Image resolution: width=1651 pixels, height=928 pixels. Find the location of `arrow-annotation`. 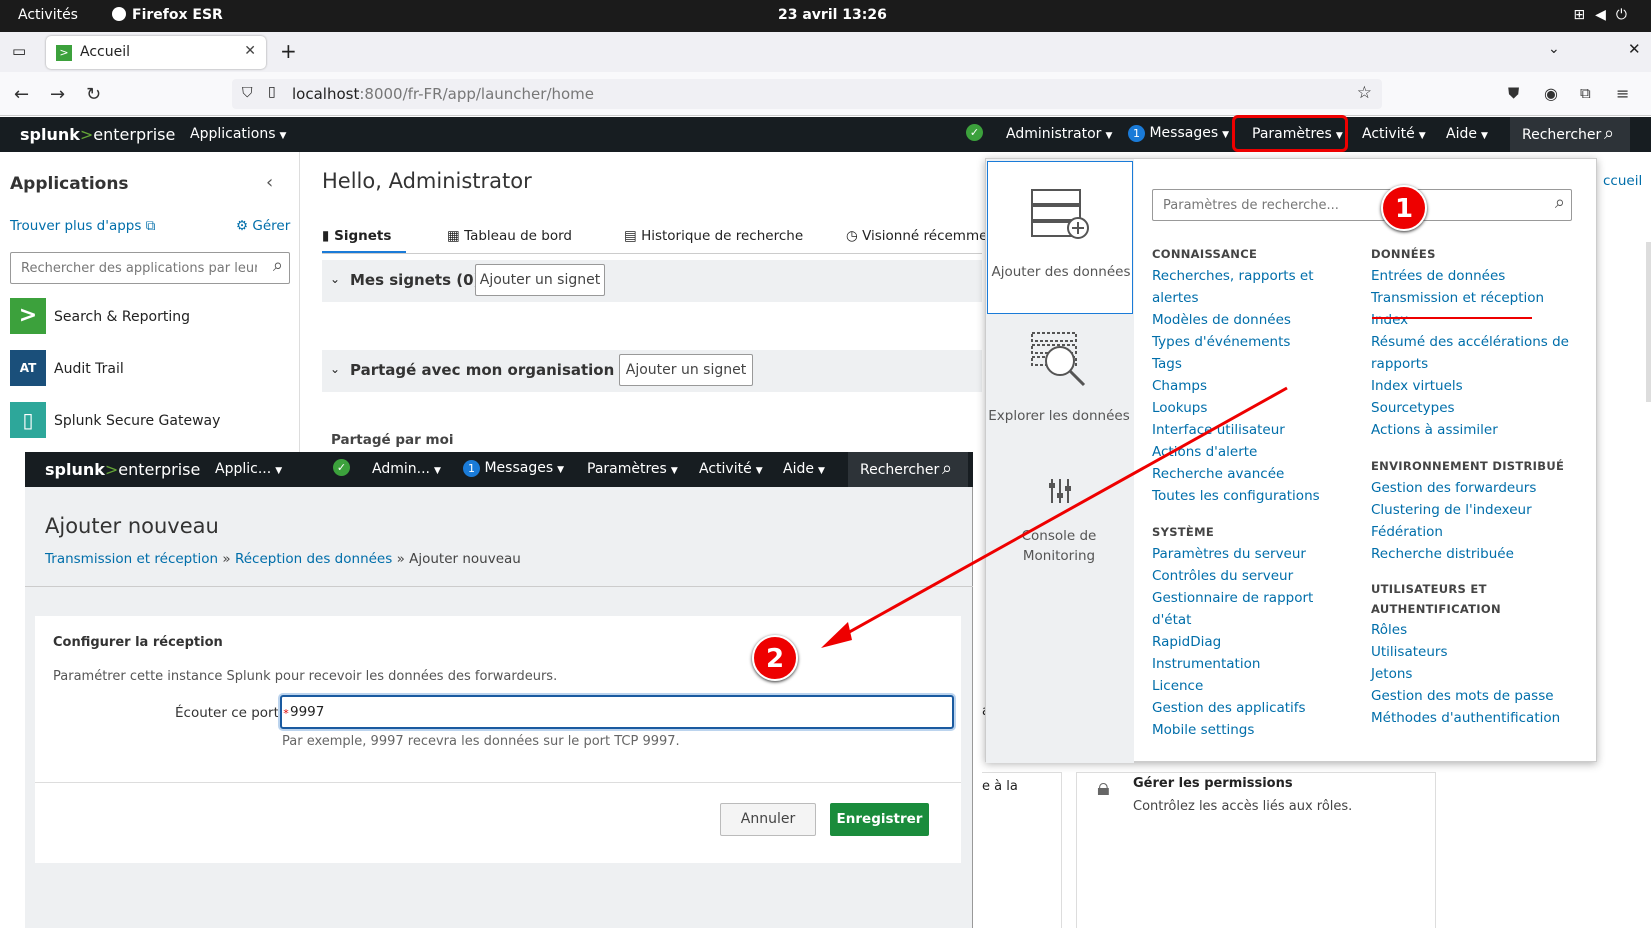

arrow-annotation is located at coordinates (1054, 517).